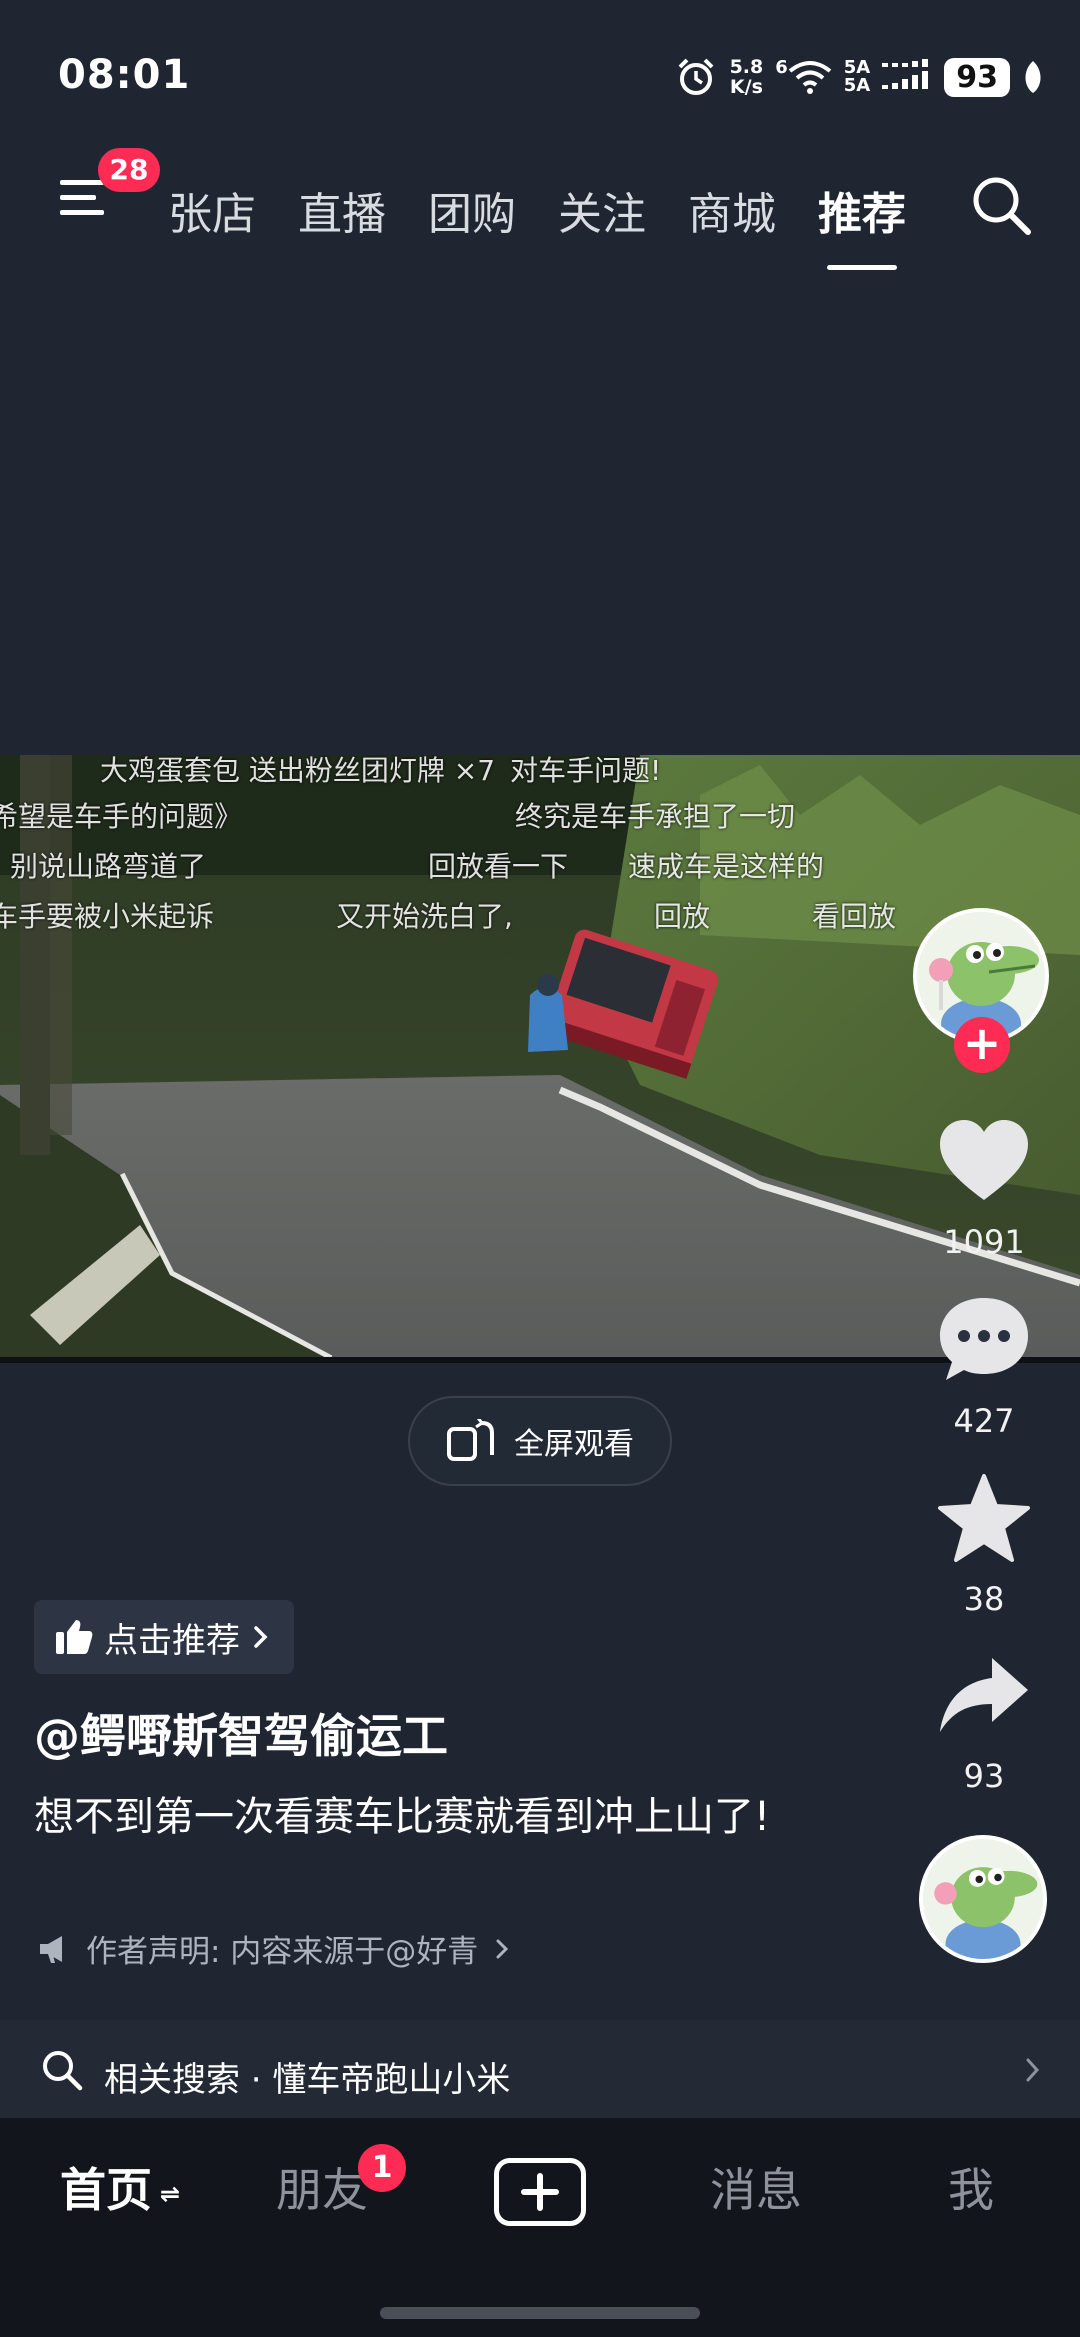 Image resolution: width=1080 pixels, height=2337 pixels. Describe the element at coordinates (307, 2080) in the screenshot. I see `related-search-text: 相关搜索 · 懂车帝跑山小米` at that location.